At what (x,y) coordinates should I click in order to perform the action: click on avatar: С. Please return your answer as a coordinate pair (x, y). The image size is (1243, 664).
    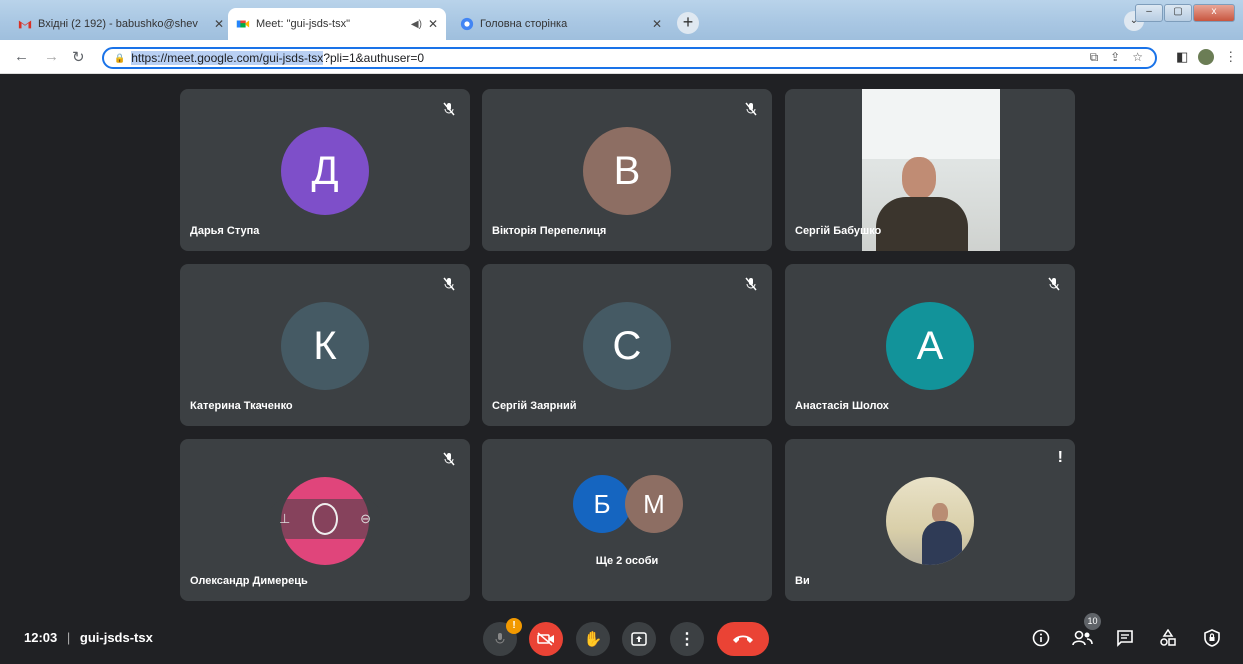
    Looking at the image, I should click on (627, 346).